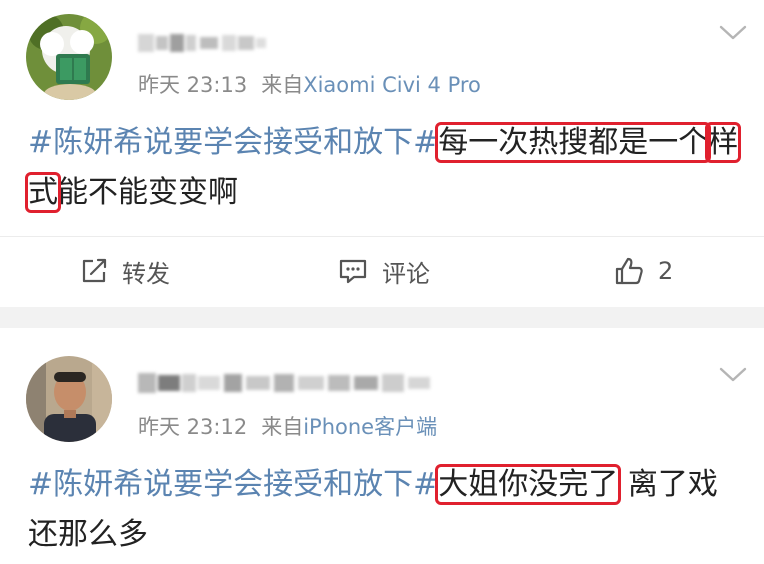 The image size is (764, 564). I want to click on post-time: 昨天 23:12, so click(193, 427).